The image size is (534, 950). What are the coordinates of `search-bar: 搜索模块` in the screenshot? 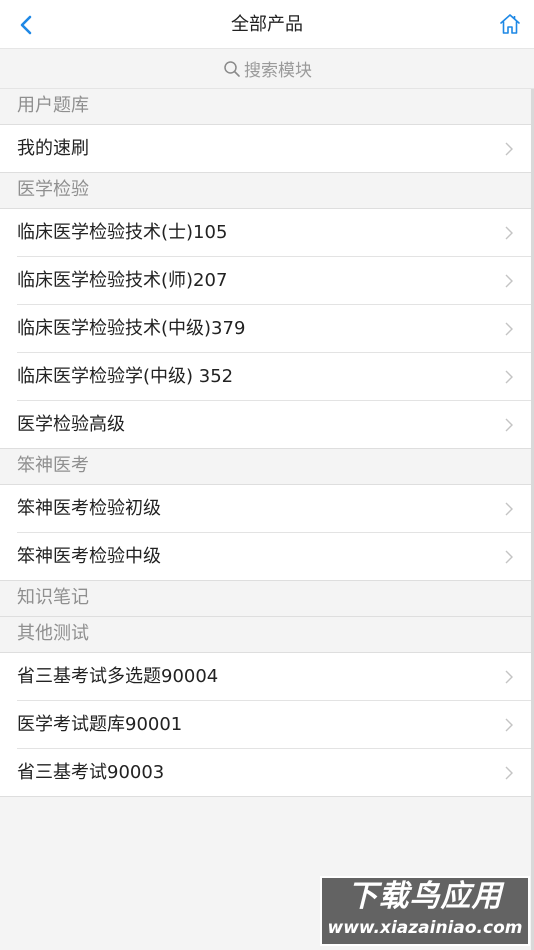 It's located at (267, 69).